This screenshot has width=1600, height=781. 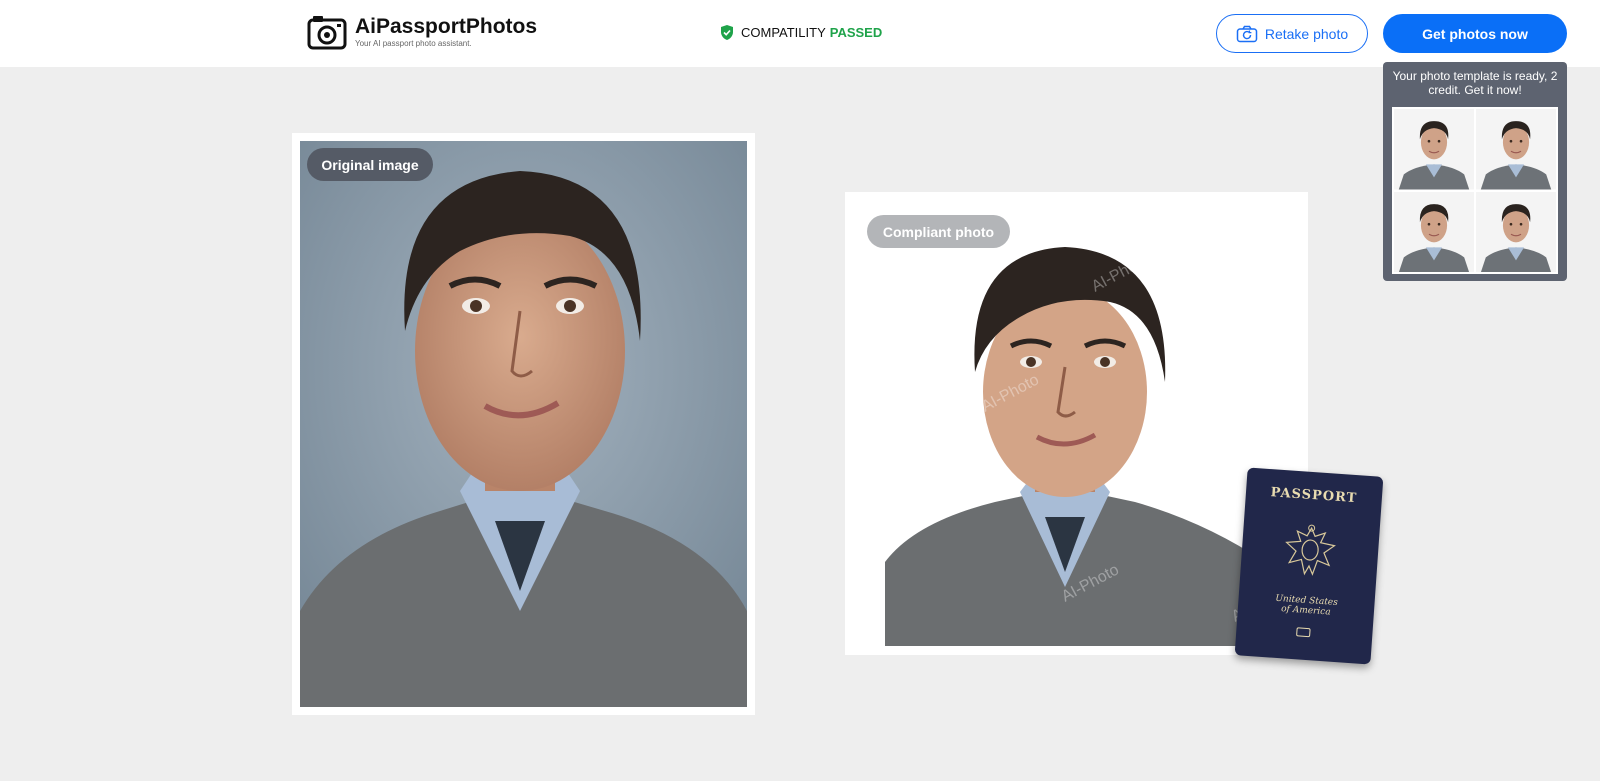 I want to click on passport-illustration: PASSPORT United States of America, so click(x=1309, y=566).